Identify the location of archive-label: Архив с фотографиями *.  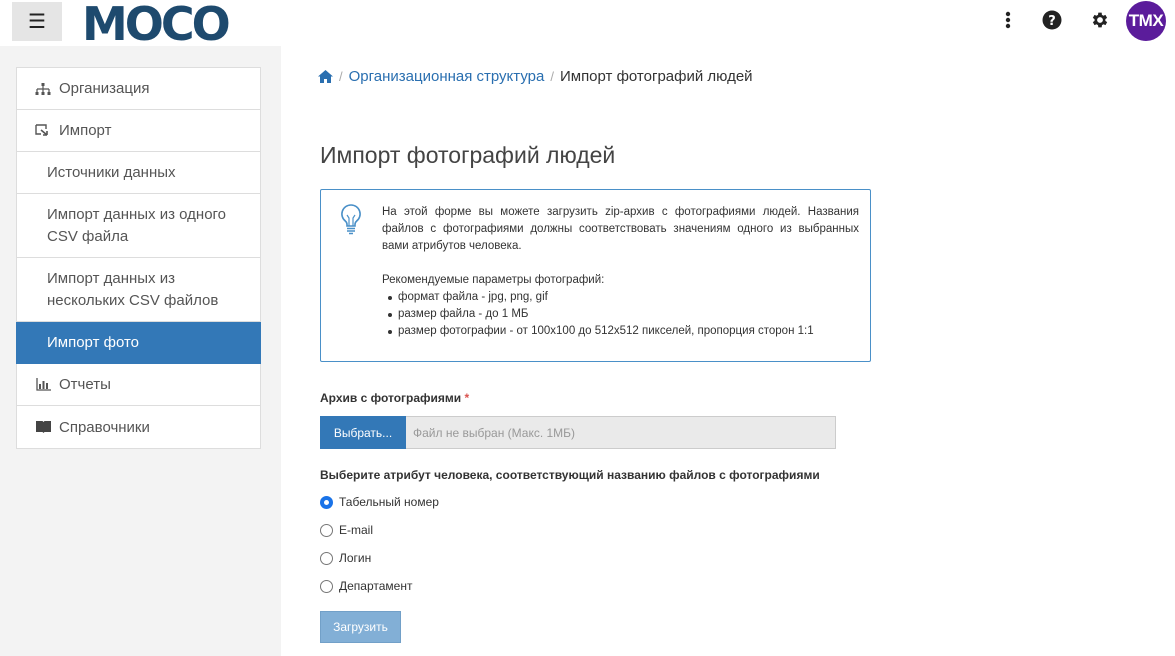
(394, 398).